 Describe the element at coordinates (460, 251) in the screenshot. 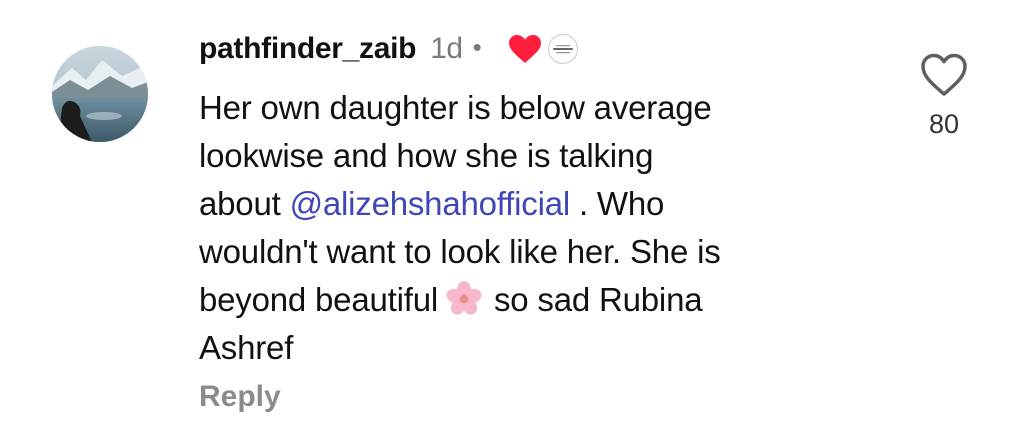

I see `comment-line: wouldn't want to look like her. She is` at that location.